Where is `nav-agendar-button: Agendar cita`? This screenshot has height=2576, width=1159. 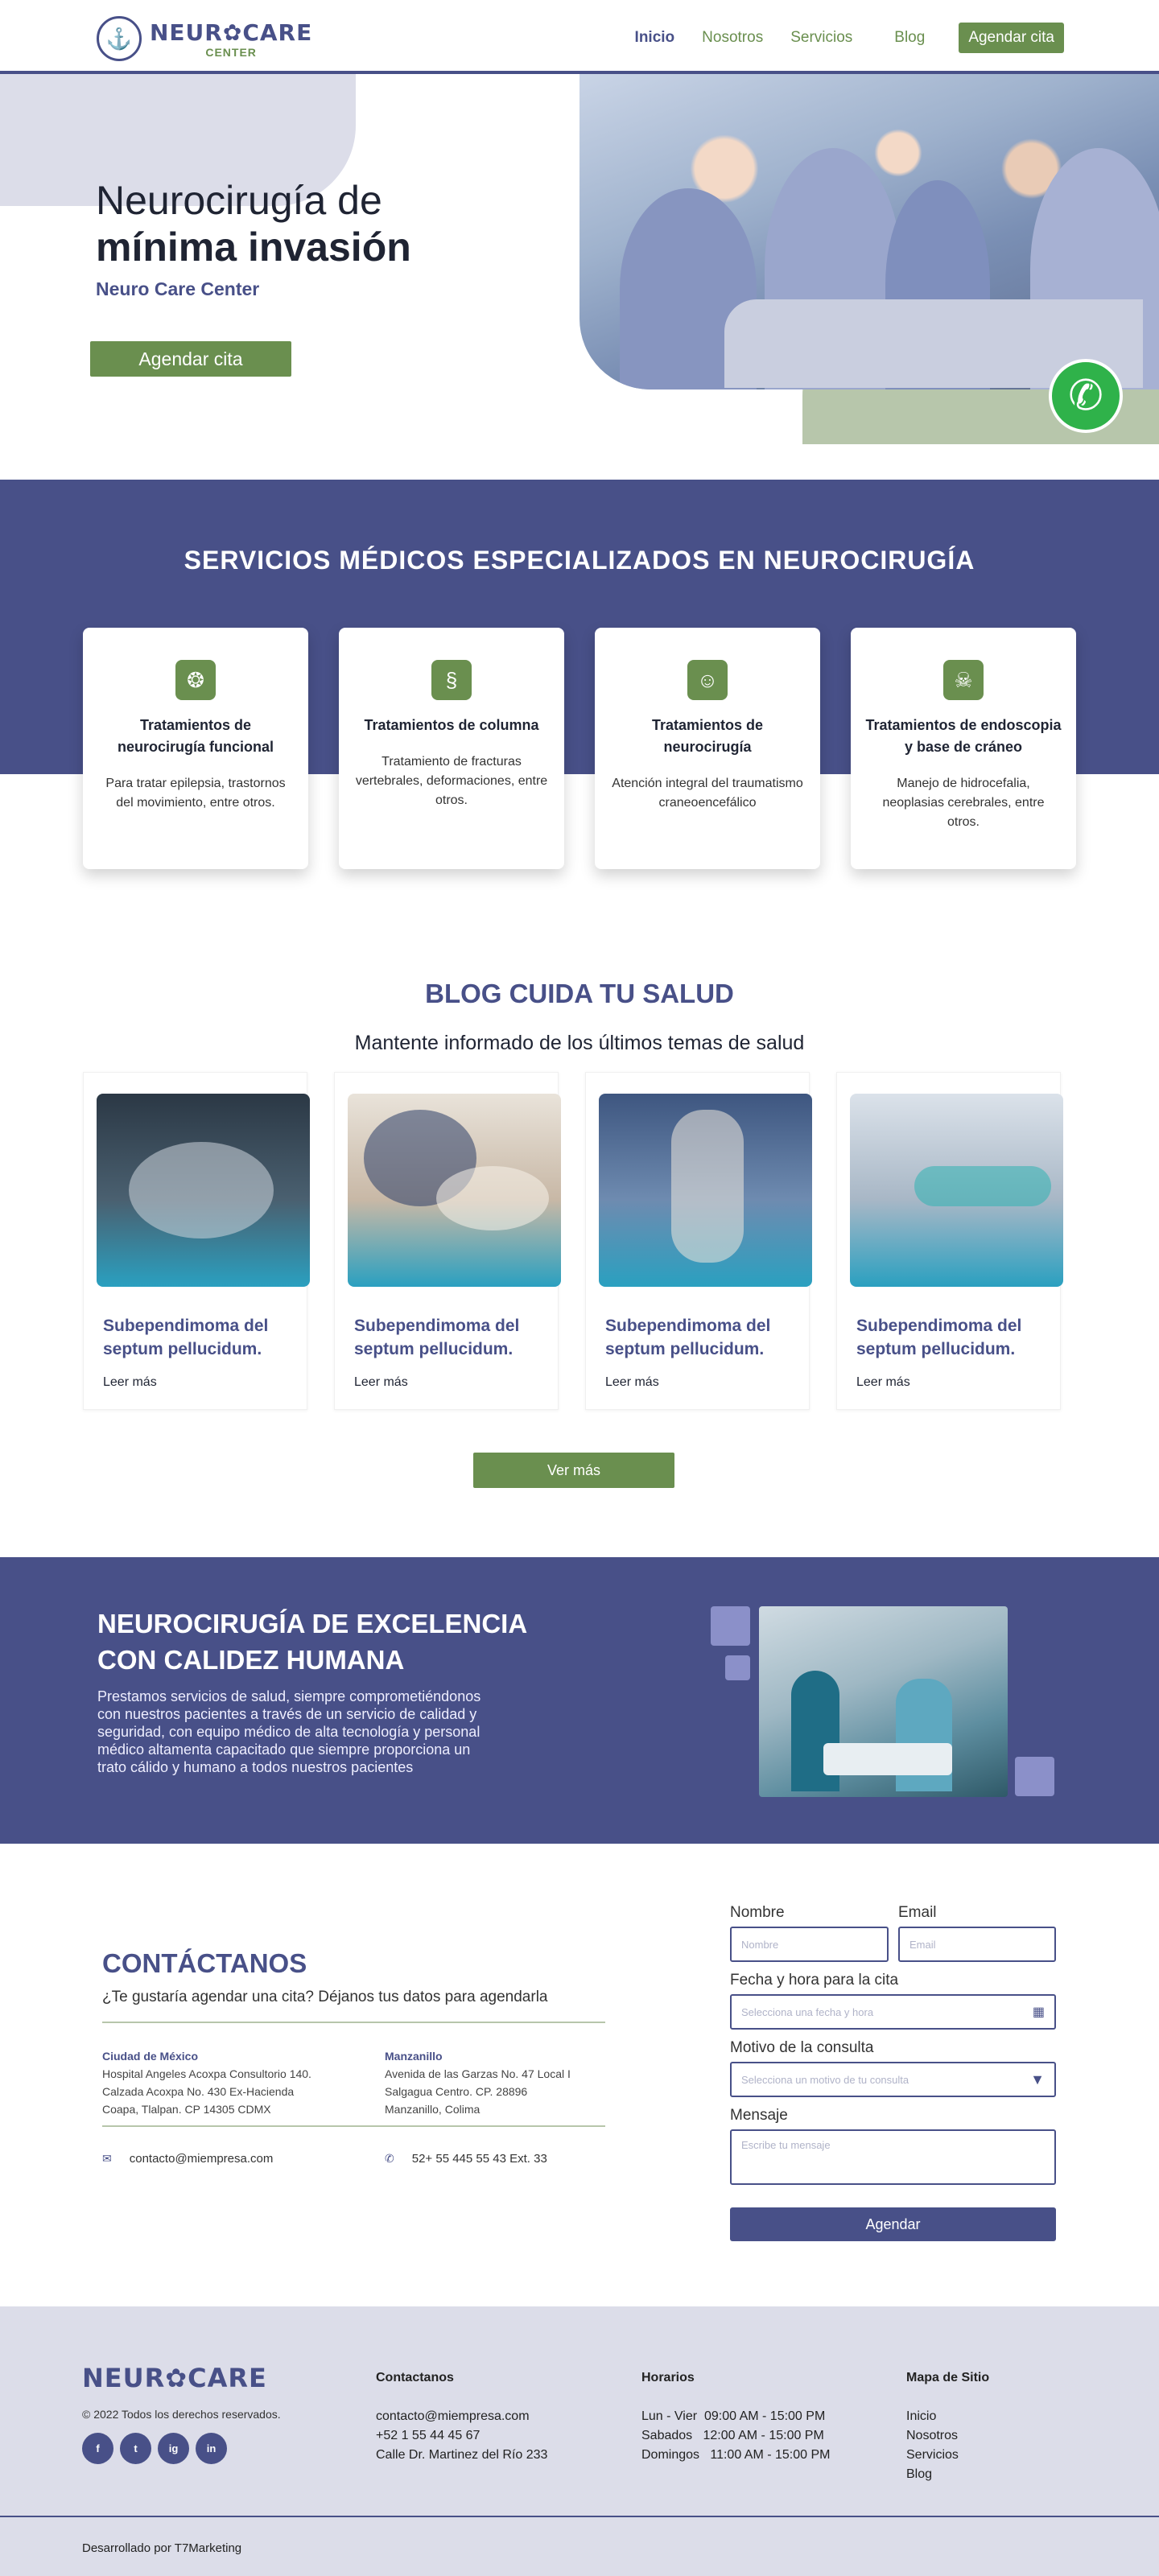 nav-agendar-button: Agendar cita is located at coordinates (1011, 38).